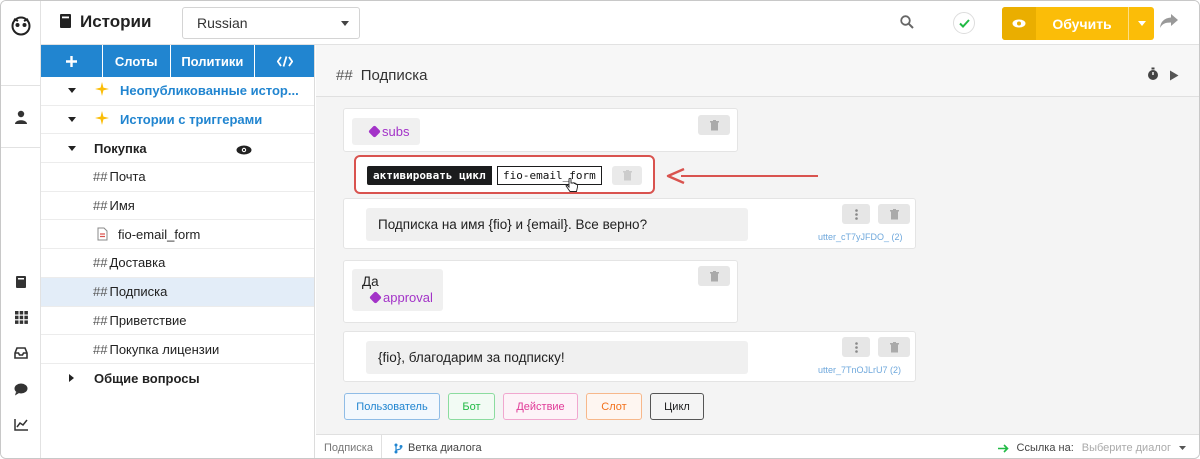 The image size is (1200, 459). Describe the element at coordinates (137, 263) in the screenshot. I see `story-label: Доставка` at that location.